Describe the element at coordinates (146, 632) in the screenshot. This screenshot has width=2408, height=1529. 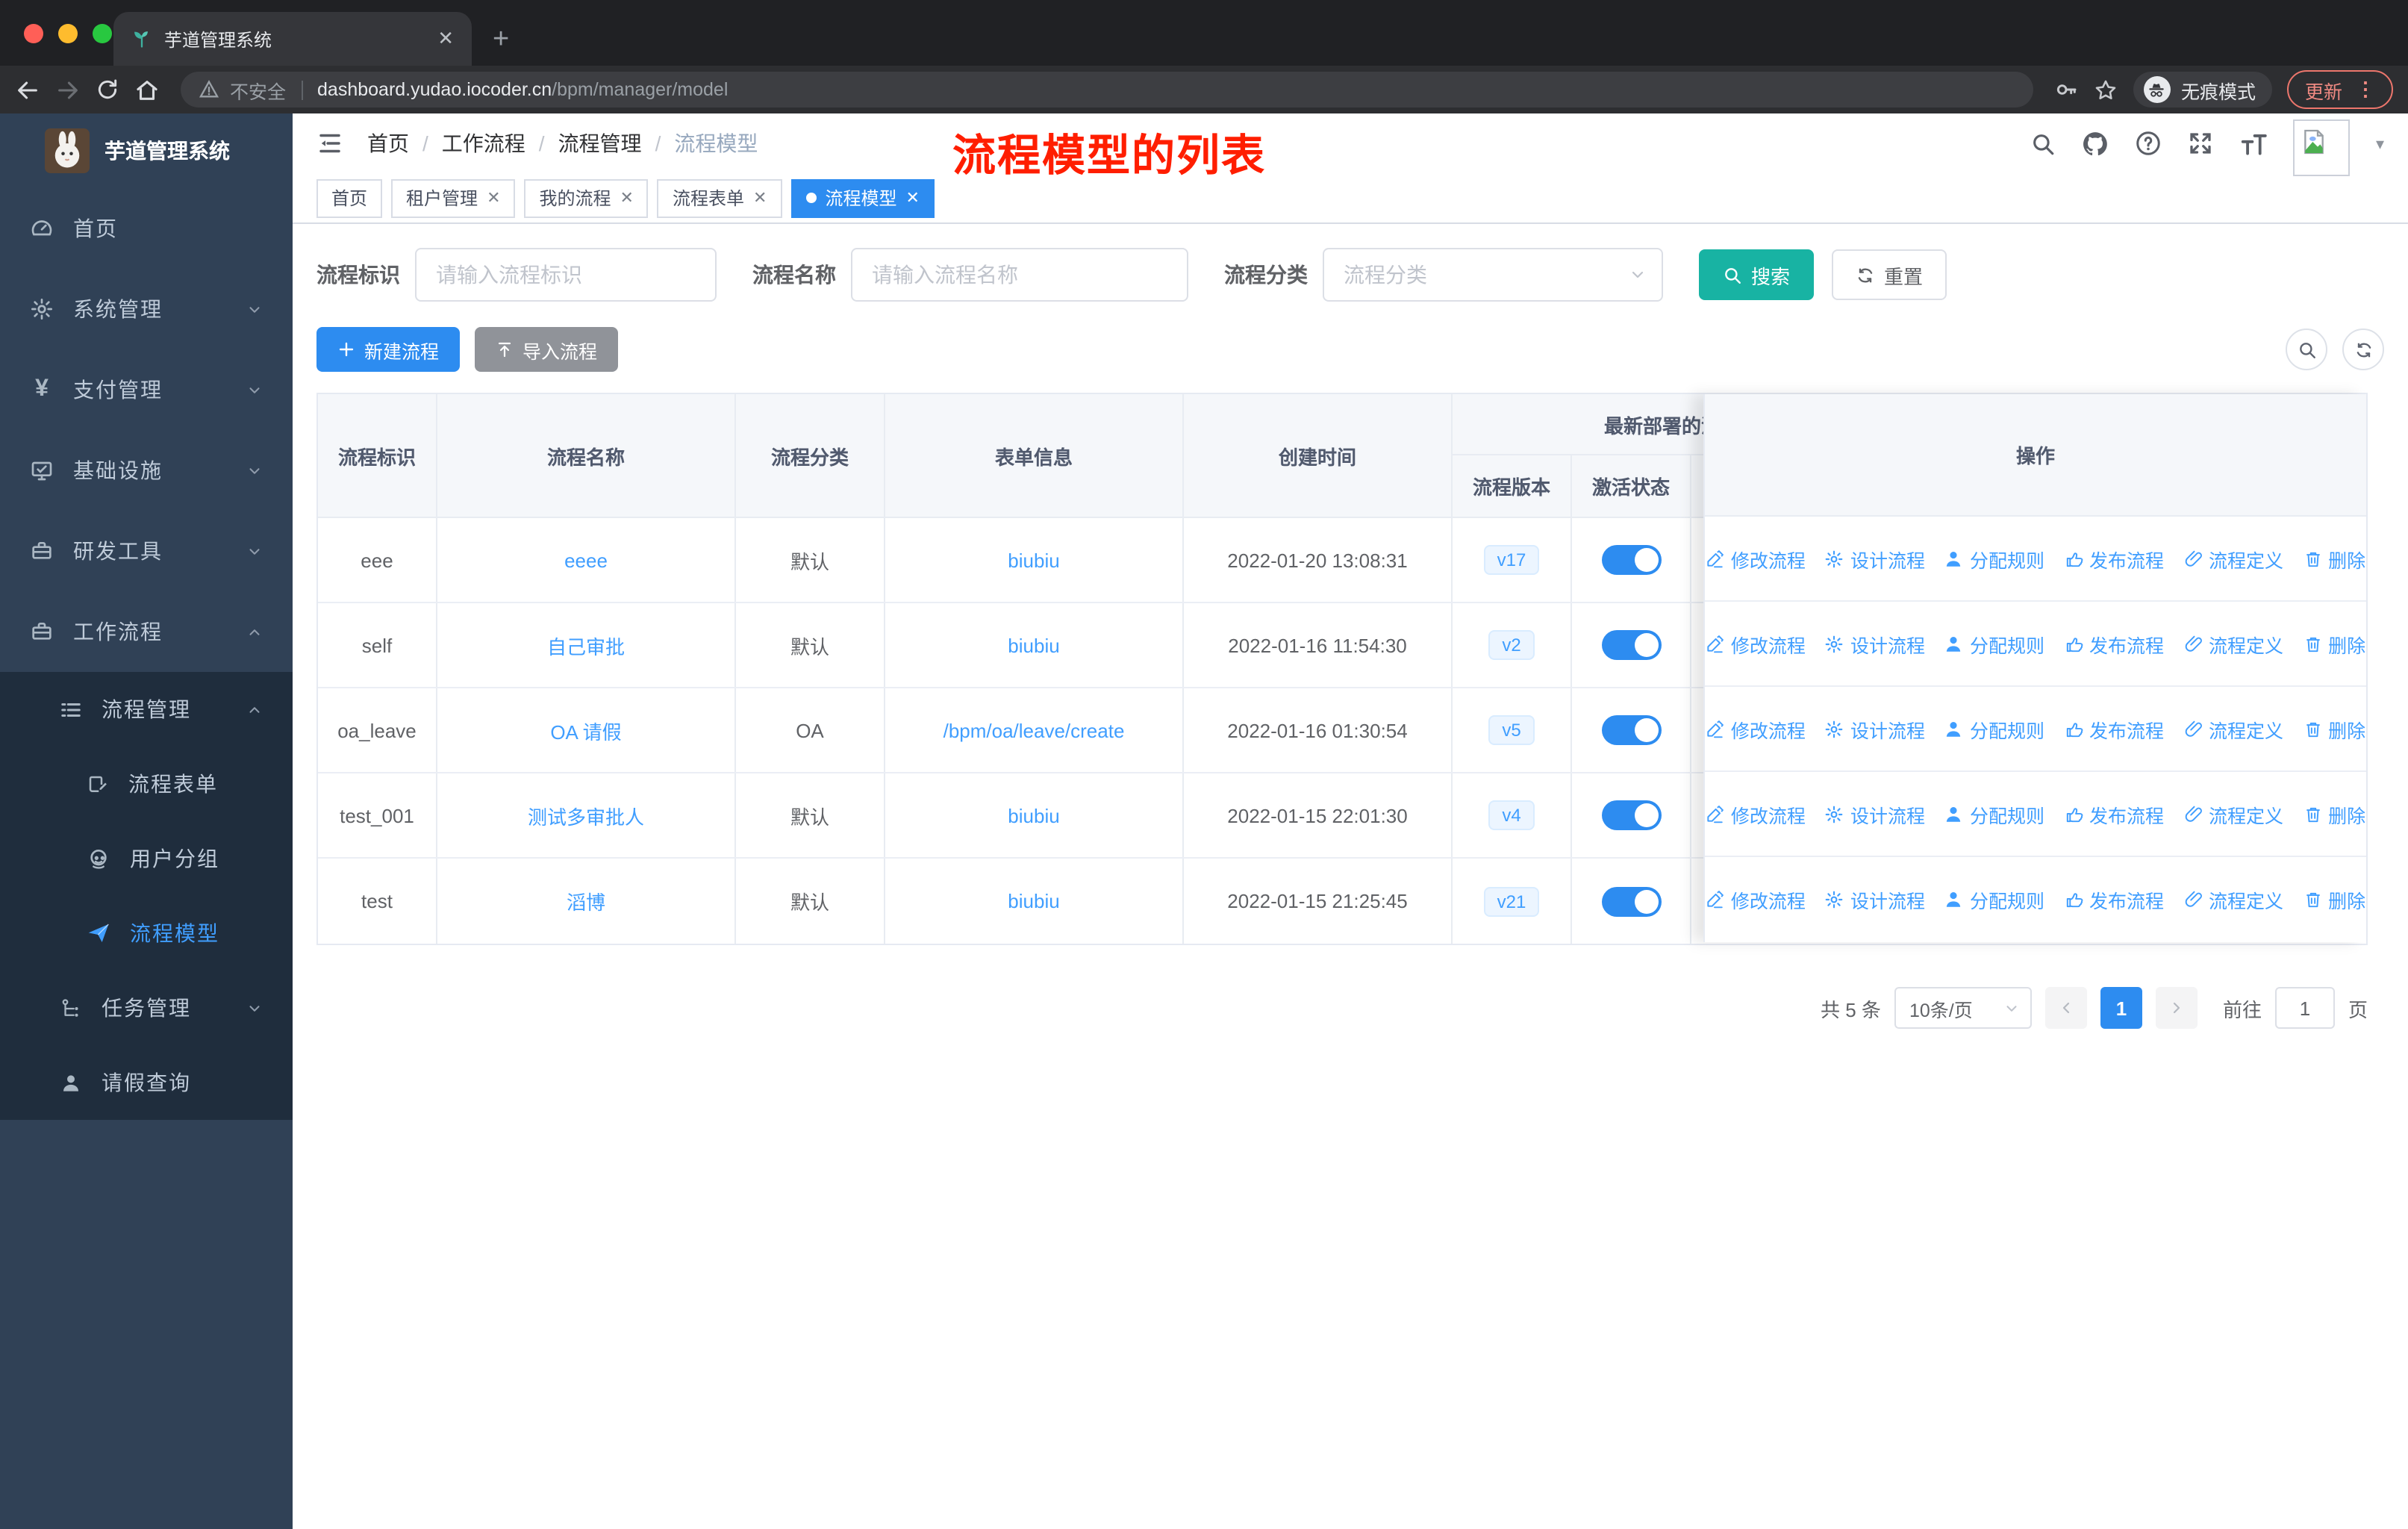
I see `sidebar-item-workflow: 工作流程` at that location.